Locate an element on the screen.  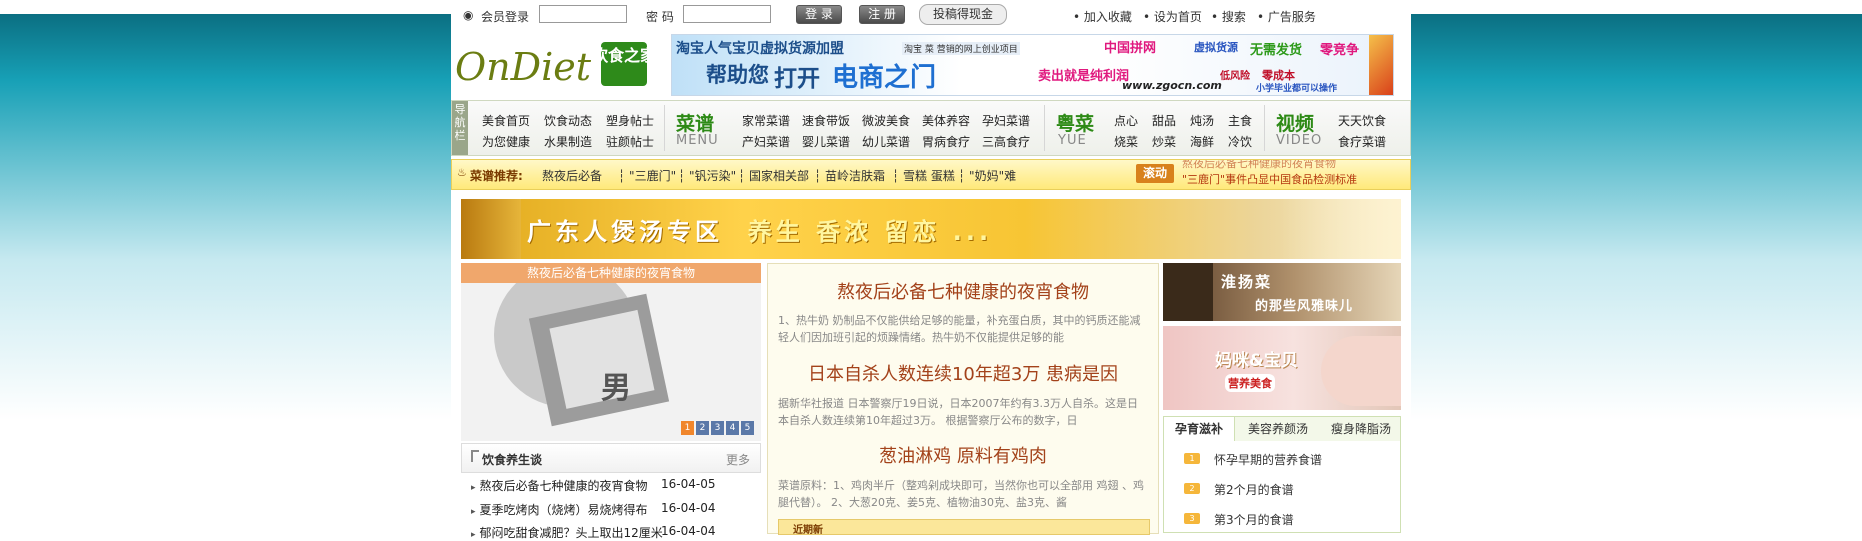
nav-maternal-recipes: 产妇菜谱 is located at coordinates (766, 141).